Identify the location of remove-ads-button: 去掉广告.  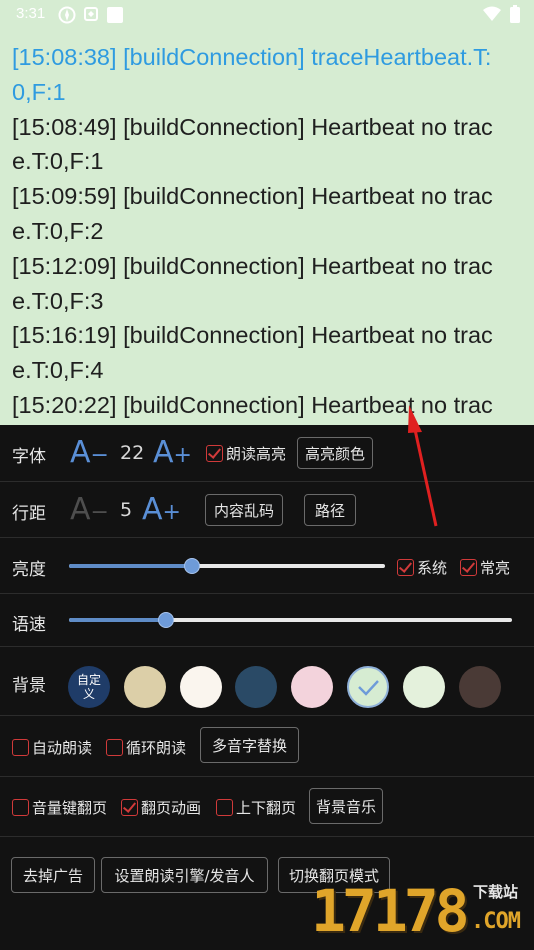
(53, 875).